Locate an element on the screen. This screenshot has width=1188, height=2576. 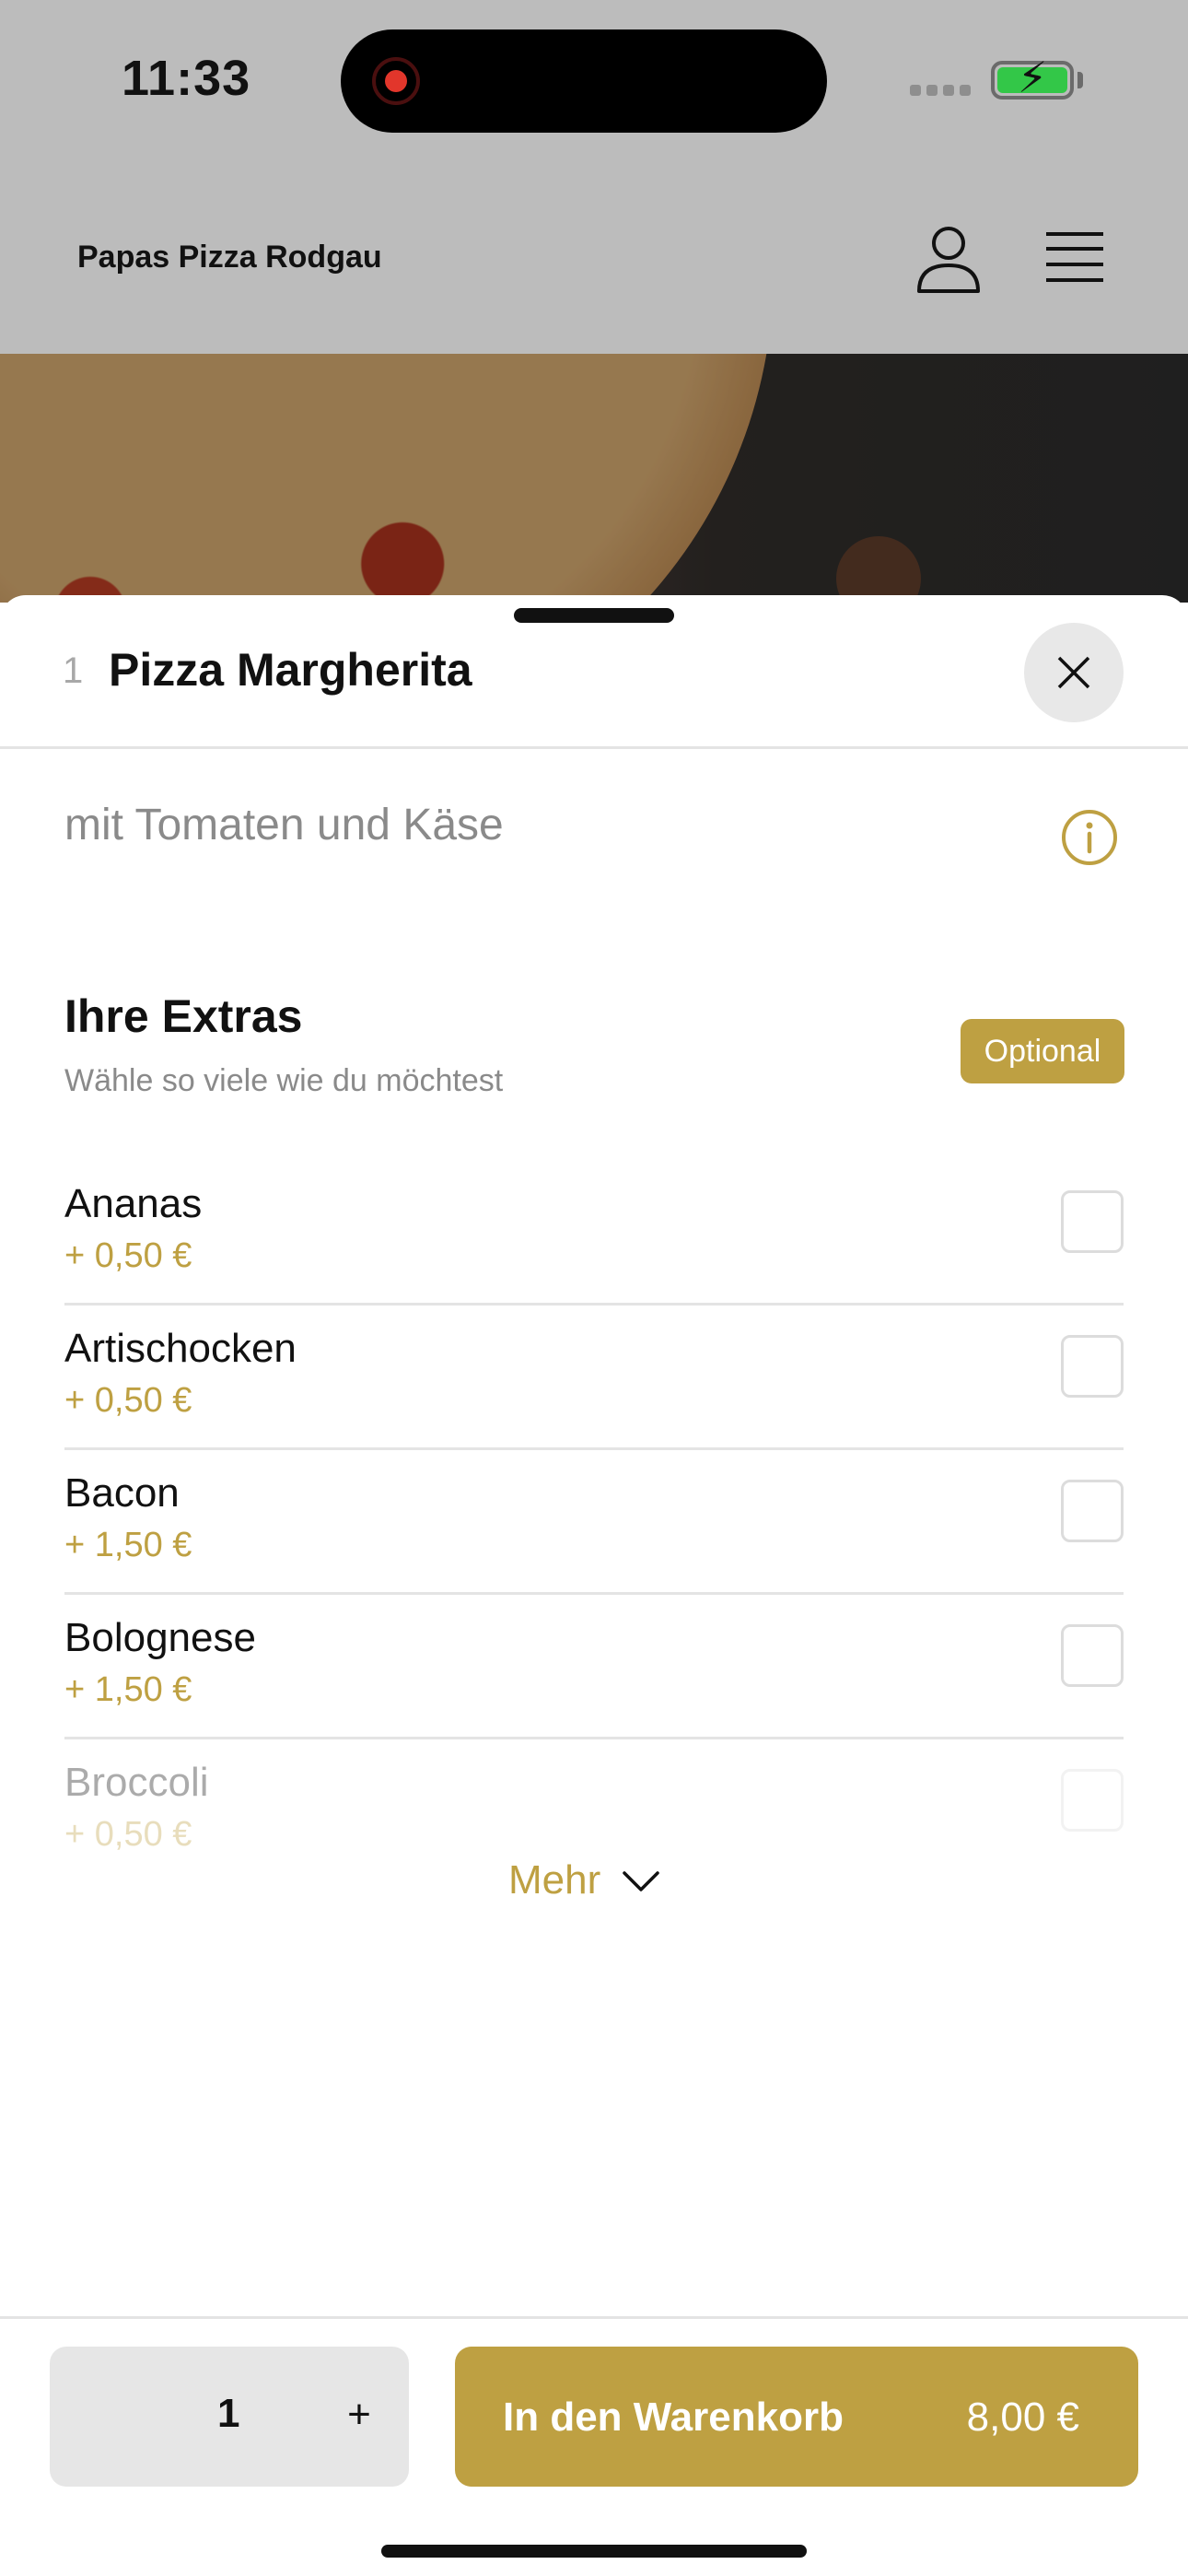
add-to-cart-label: In den Warenkorb is located at coordinates (673, 2417).